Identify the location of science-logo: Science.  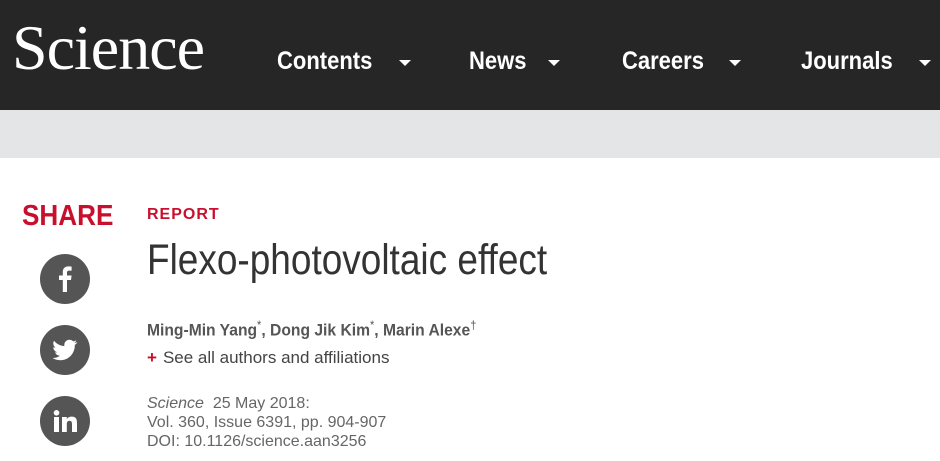
(108, 48).